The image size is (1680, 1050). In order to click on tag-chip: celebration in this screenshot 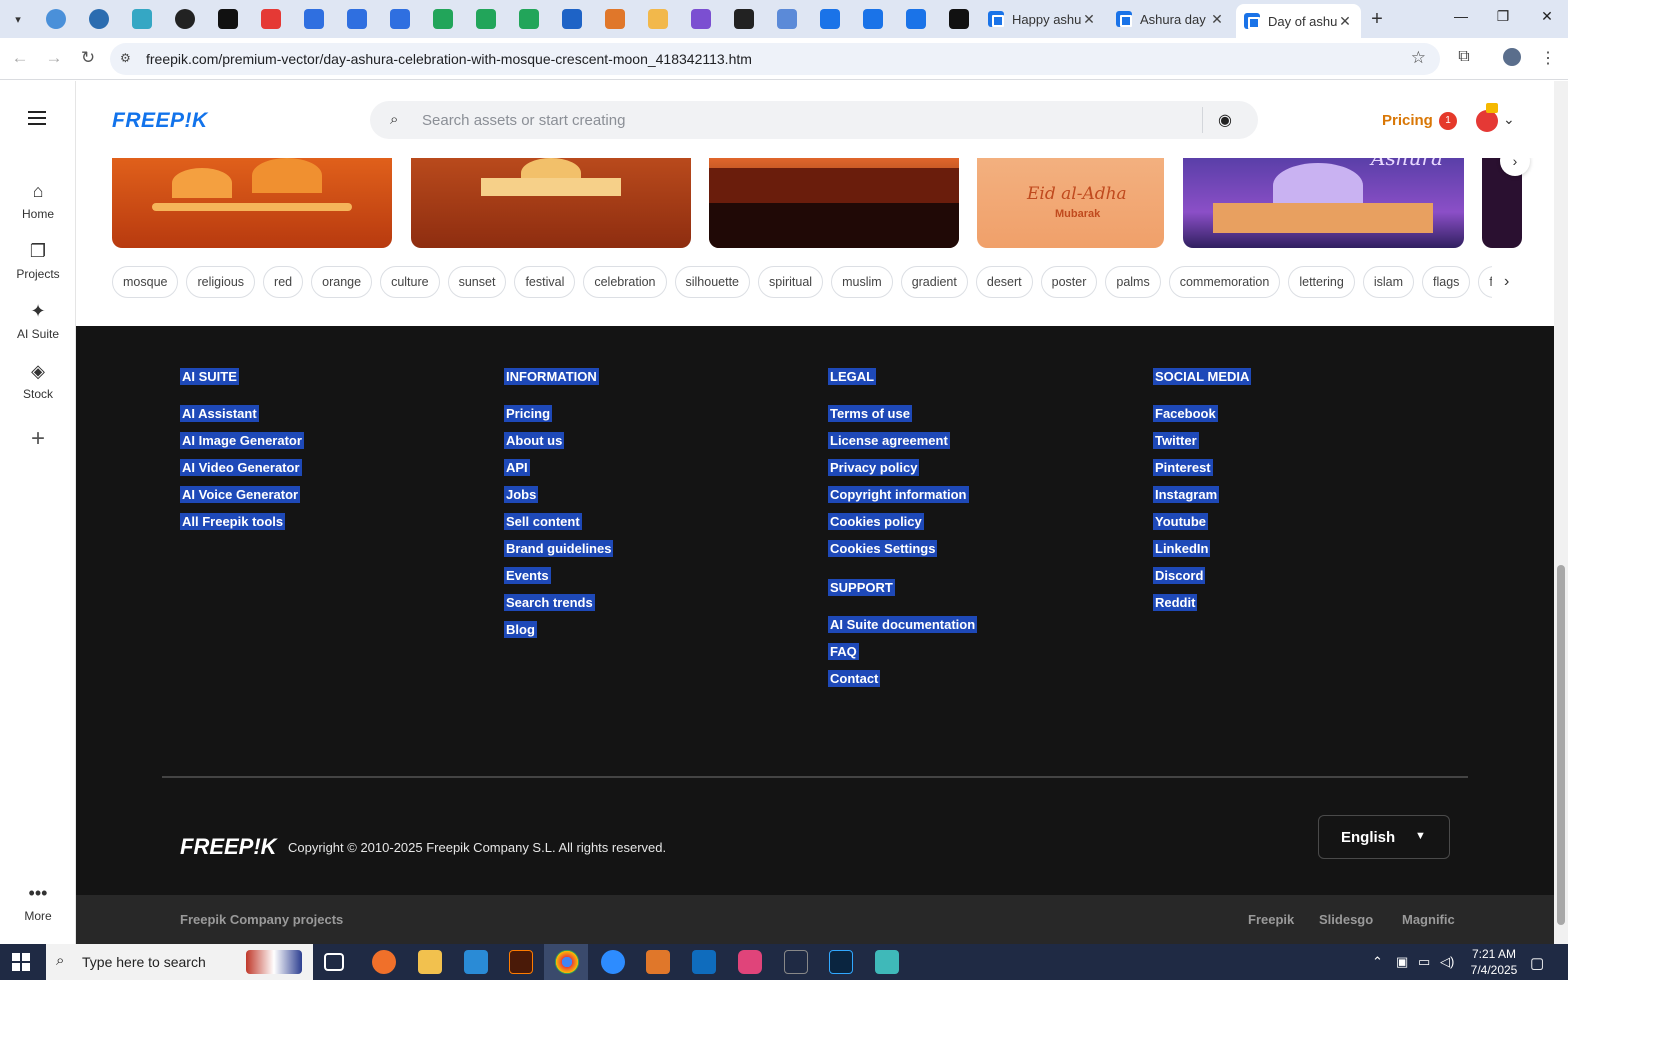, I will do `click(625, 282)`.